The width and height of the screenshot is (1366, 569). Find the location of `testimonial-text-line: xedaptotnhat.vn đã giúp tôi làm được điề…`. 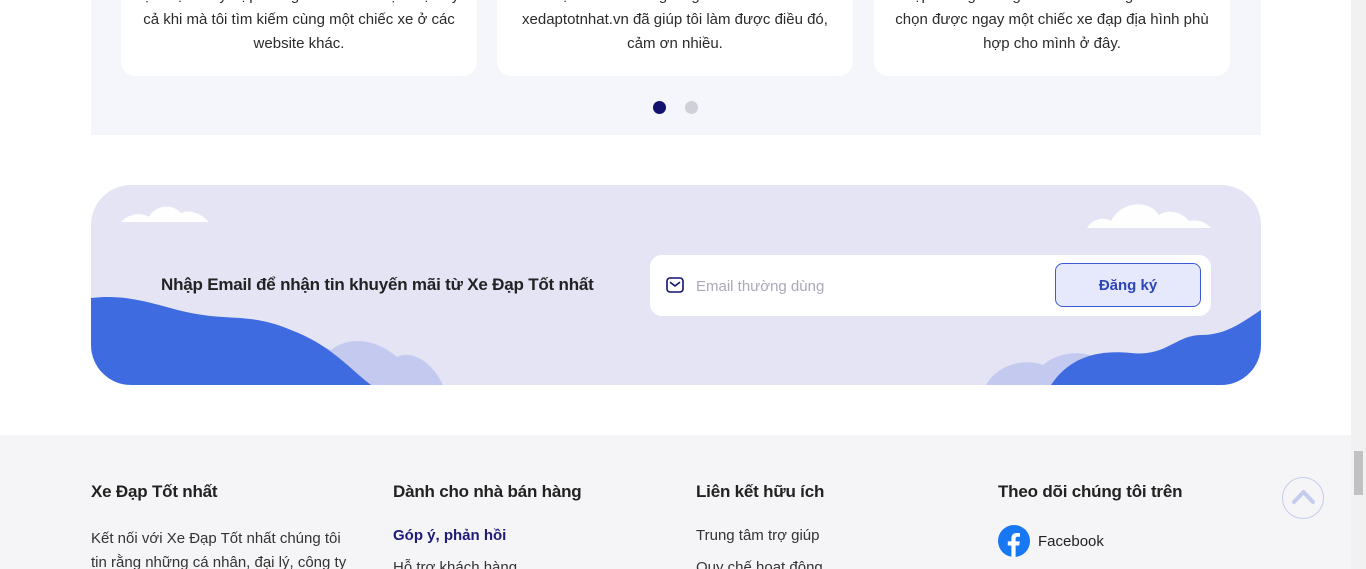

testimonial-text-line: xedaptotnhat.vn đã giúp tôi làm được điề… is located at coordinates (675, 19).